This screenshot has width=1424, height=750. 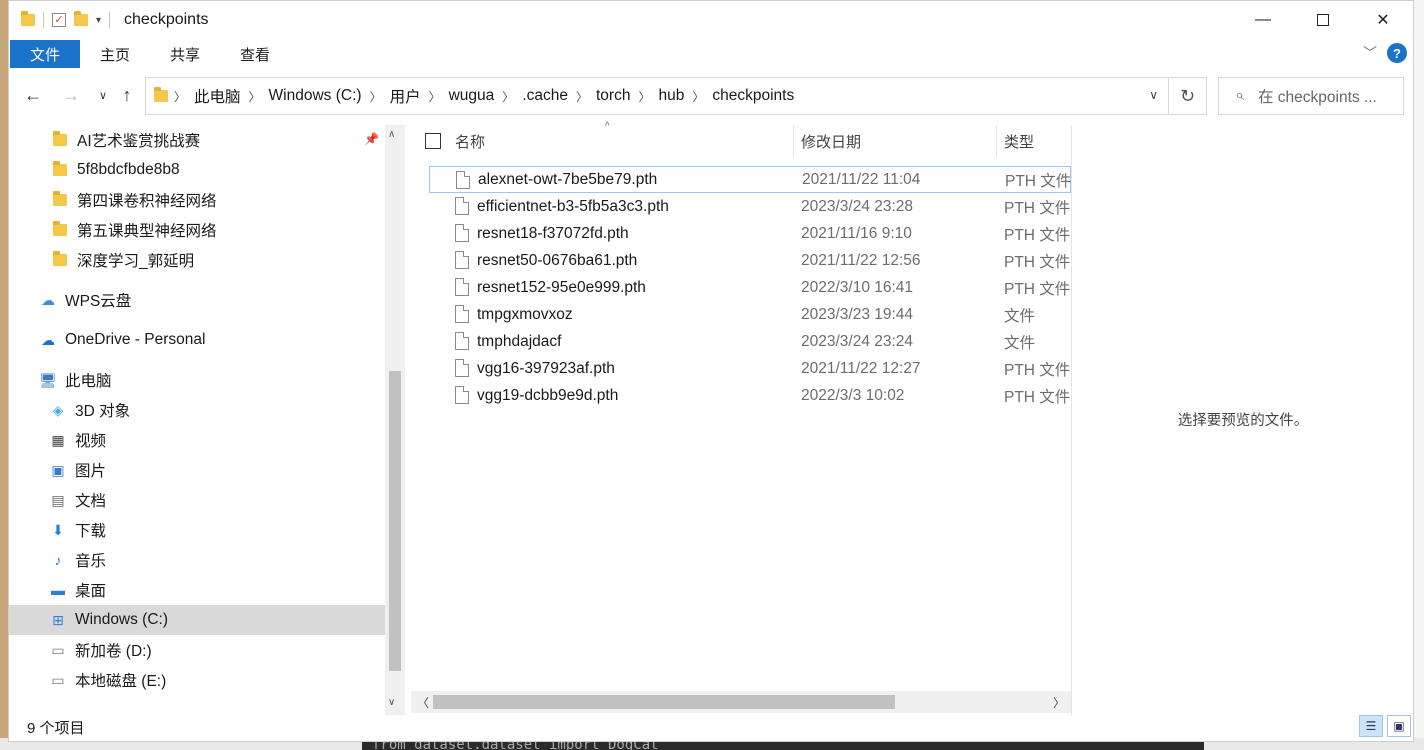 I want to click on file-row: tmpgxmovxoz 2023/3/23 19:44 文件, so click(x=750, y=314).